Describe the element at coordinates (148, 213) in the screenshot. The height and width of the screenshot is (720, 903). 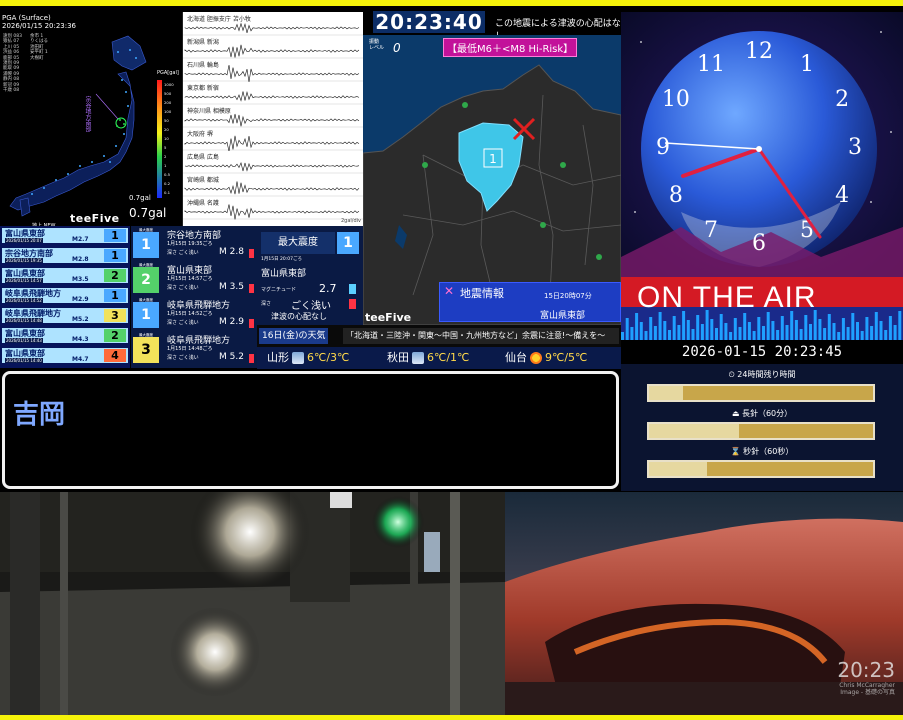
I see `gal-value: 0.7gal` at that location.